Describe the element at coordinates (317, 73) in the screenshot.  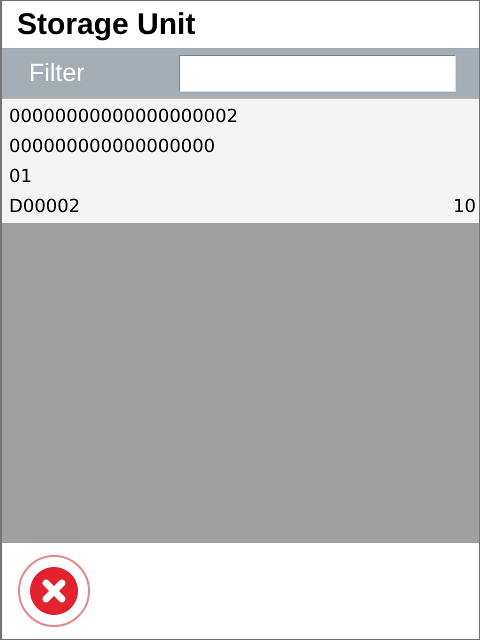
I see `filter-field` at that location.